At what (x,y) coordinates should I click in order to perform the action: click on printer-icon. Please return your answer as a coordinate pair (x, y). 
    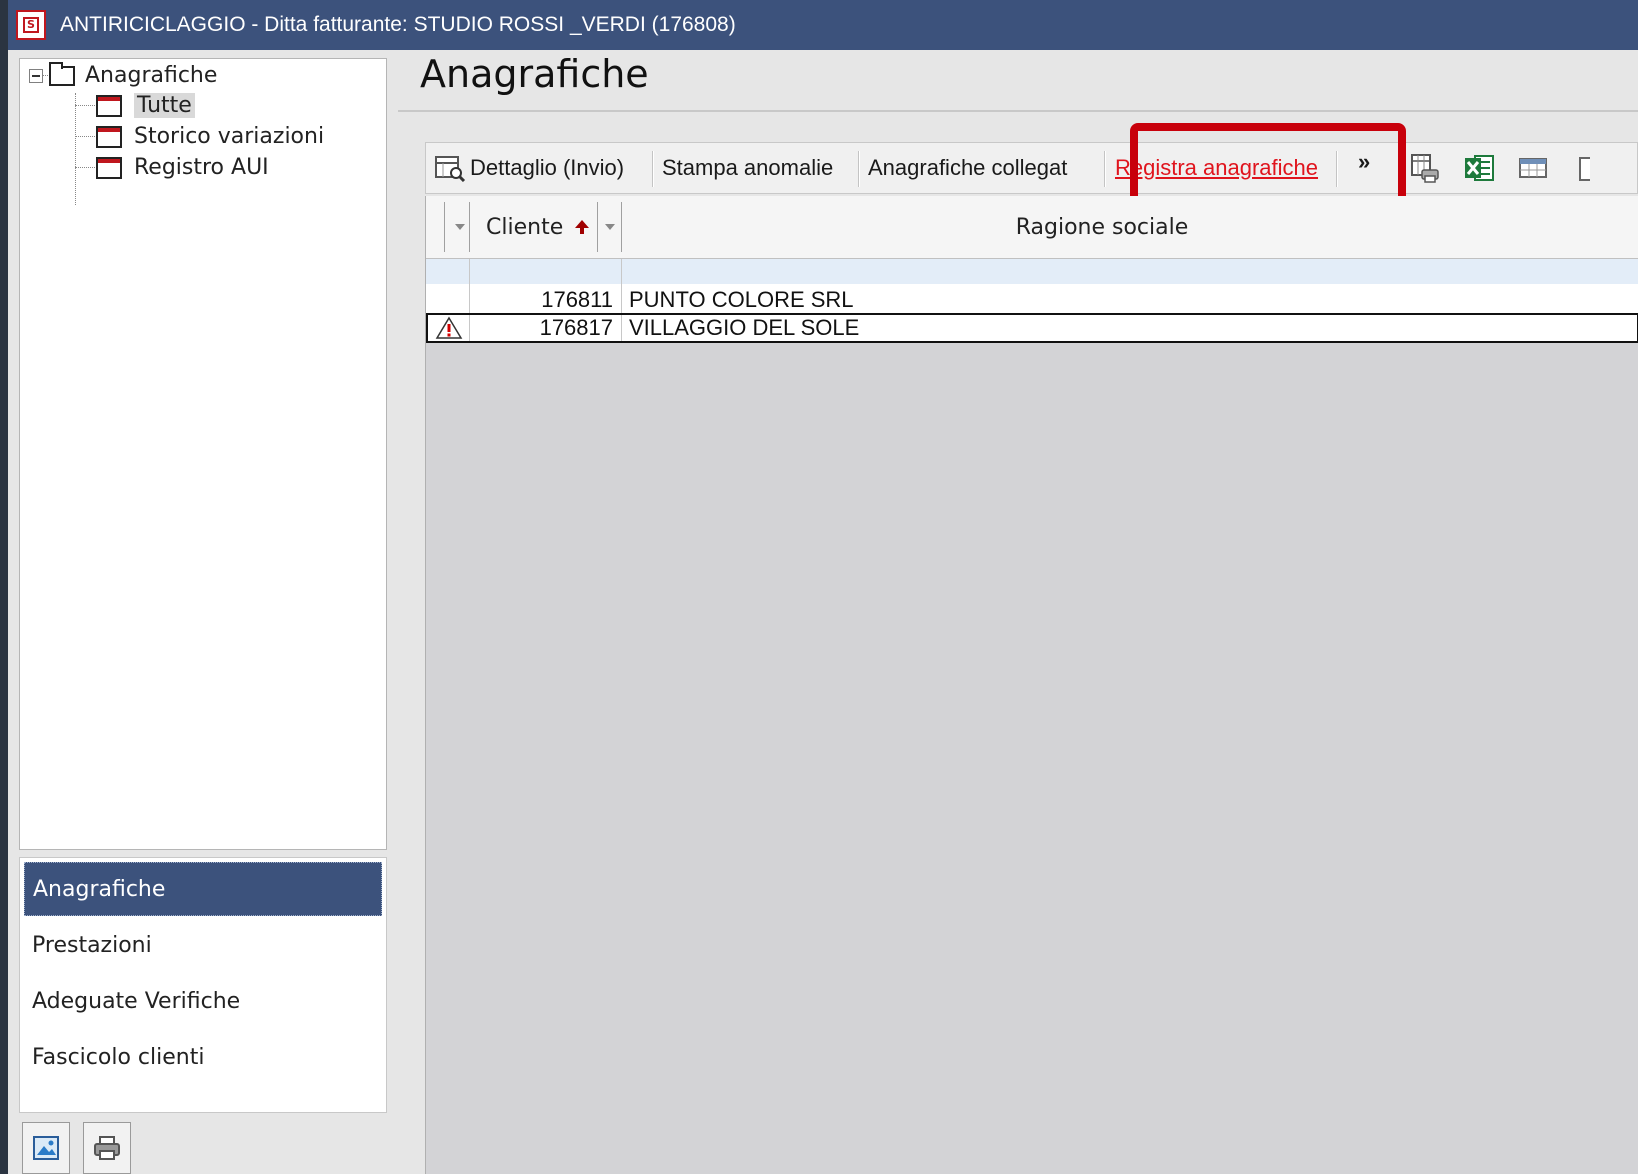
    Looking at the image, I should click on (107, 1148).